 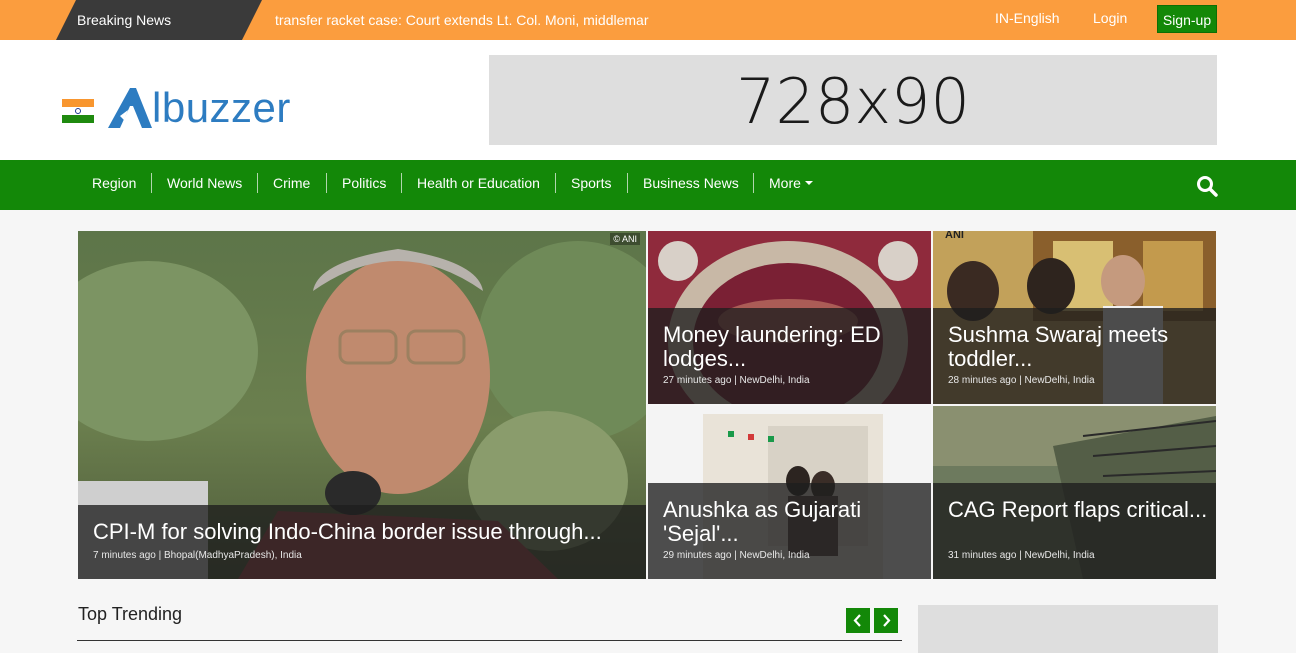 I want to click on breaking-news-label: Breaking News, so click(x=159, y=20).